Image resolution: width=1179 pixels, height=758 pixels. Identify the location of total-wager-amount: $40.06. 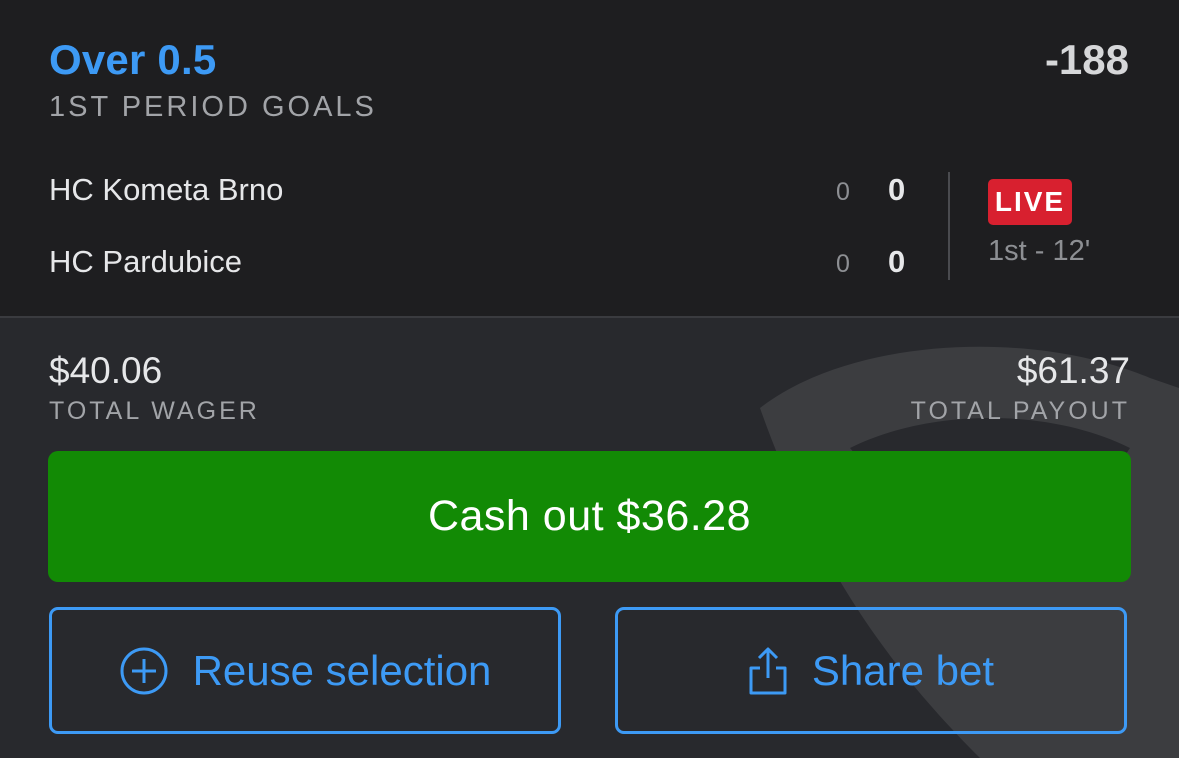
(106, 370).